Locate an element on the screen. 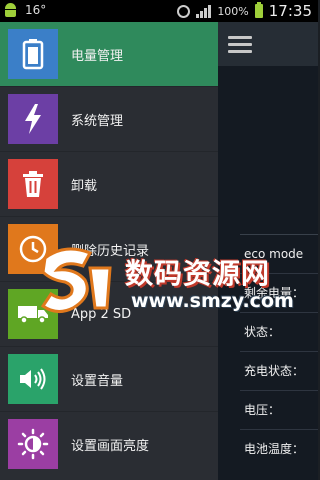 The image size is (320, 480). trash-icon is located at coordinates (33, 184).